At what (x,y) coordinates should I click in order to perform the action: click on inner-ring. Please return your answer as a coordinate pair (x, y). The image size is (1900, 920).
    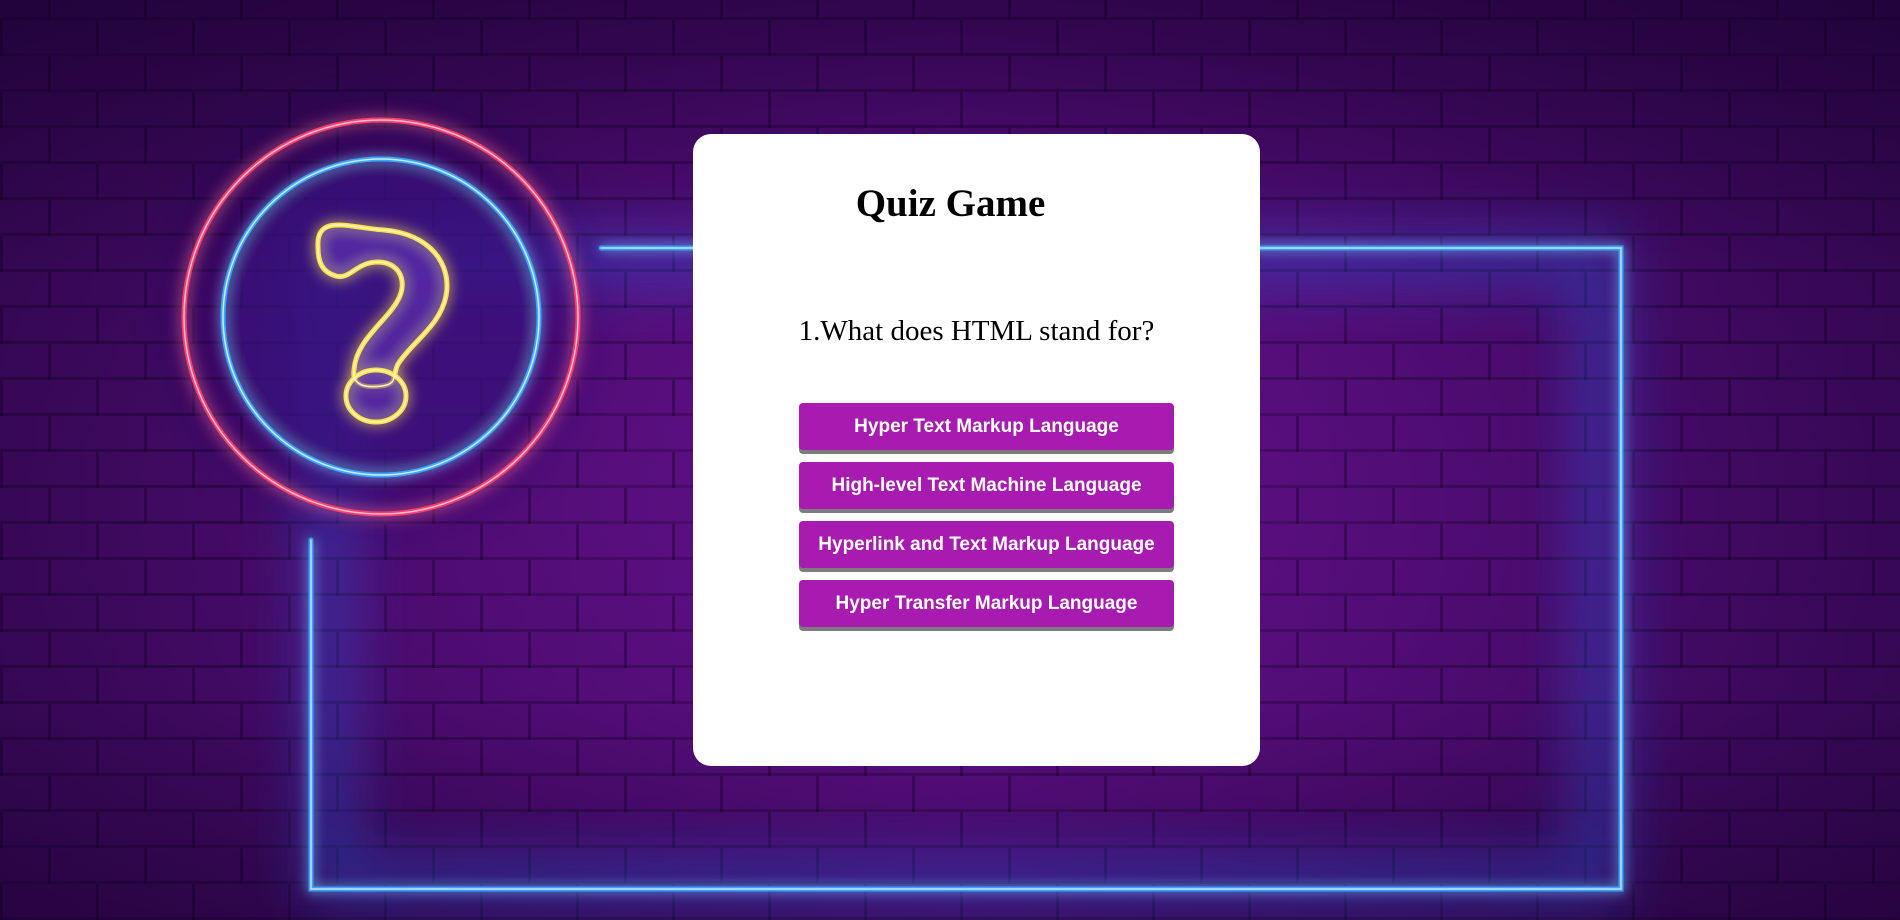
    Looking at the image, I should click on (381, 317).